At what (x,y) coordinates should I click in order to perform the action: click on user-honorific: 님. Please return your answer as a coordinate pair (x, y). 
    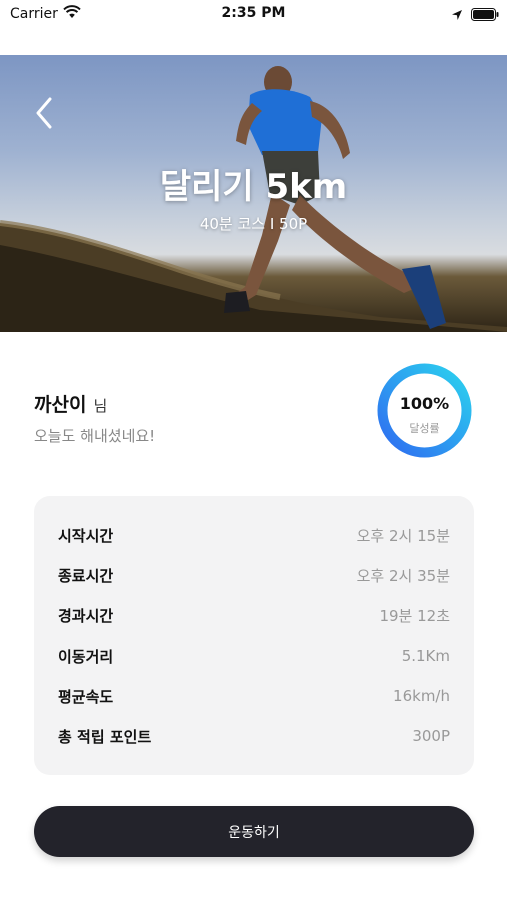
    Looking at the image, I should click on (100, 406).